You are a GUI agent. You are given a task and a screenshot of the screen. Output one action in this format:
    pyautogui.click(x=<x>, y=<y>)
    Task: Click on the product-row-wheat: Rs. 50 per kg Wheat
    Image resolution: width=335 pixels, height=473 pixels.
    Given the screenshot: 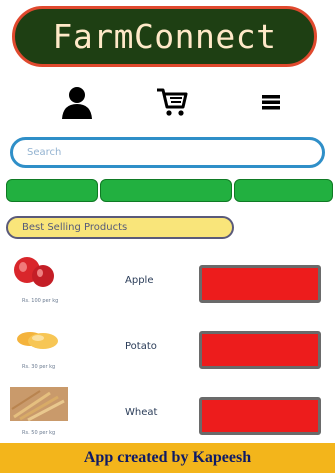 What is the action you would take?
    pyautogui.click(x=167, y=416)
    